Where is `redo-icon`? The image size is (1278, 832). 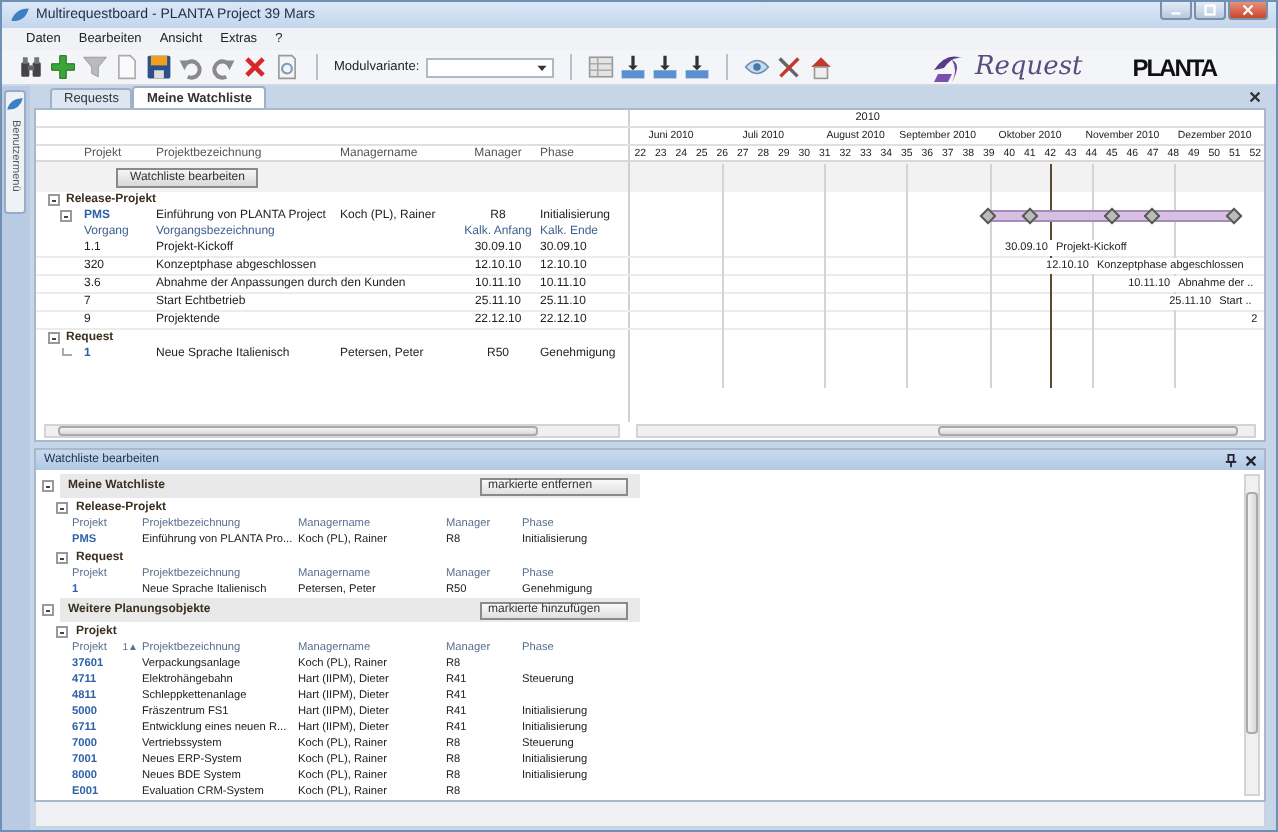 redo-icon is located at coordinates (223, 67).